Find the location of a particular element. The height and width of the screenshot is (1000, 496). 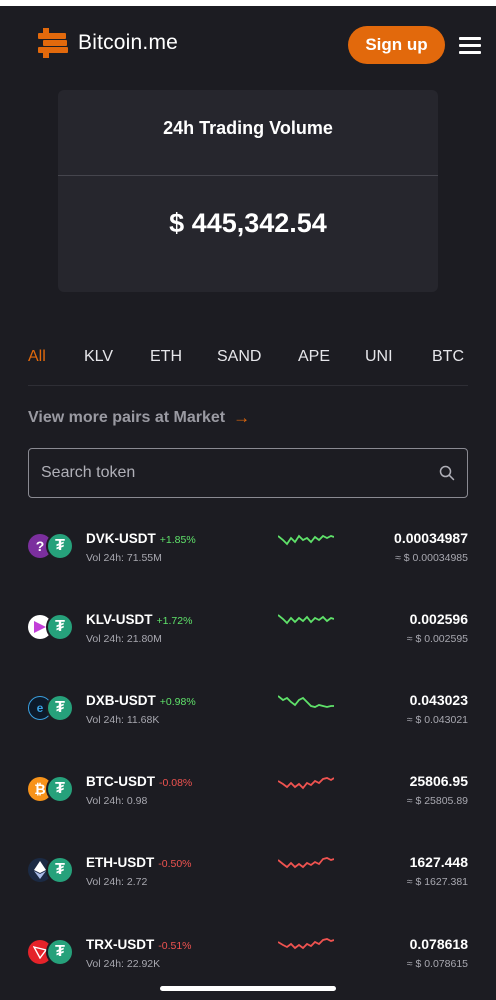

tab-eth: ETH is located at coordinates (166, 357).